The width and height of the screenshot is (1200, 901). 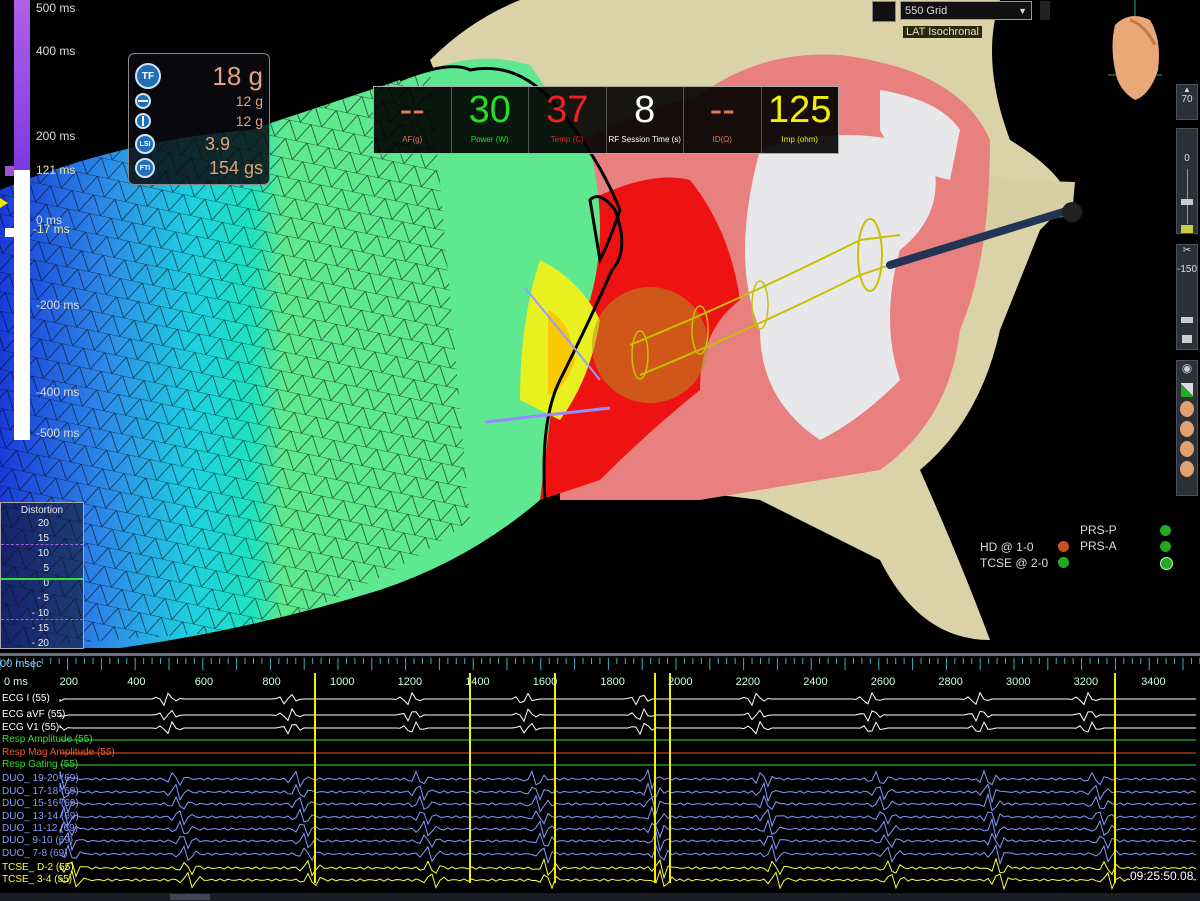 I want to click on rotation-slider-2: ✂ -150, so click(x=1187, y=297).